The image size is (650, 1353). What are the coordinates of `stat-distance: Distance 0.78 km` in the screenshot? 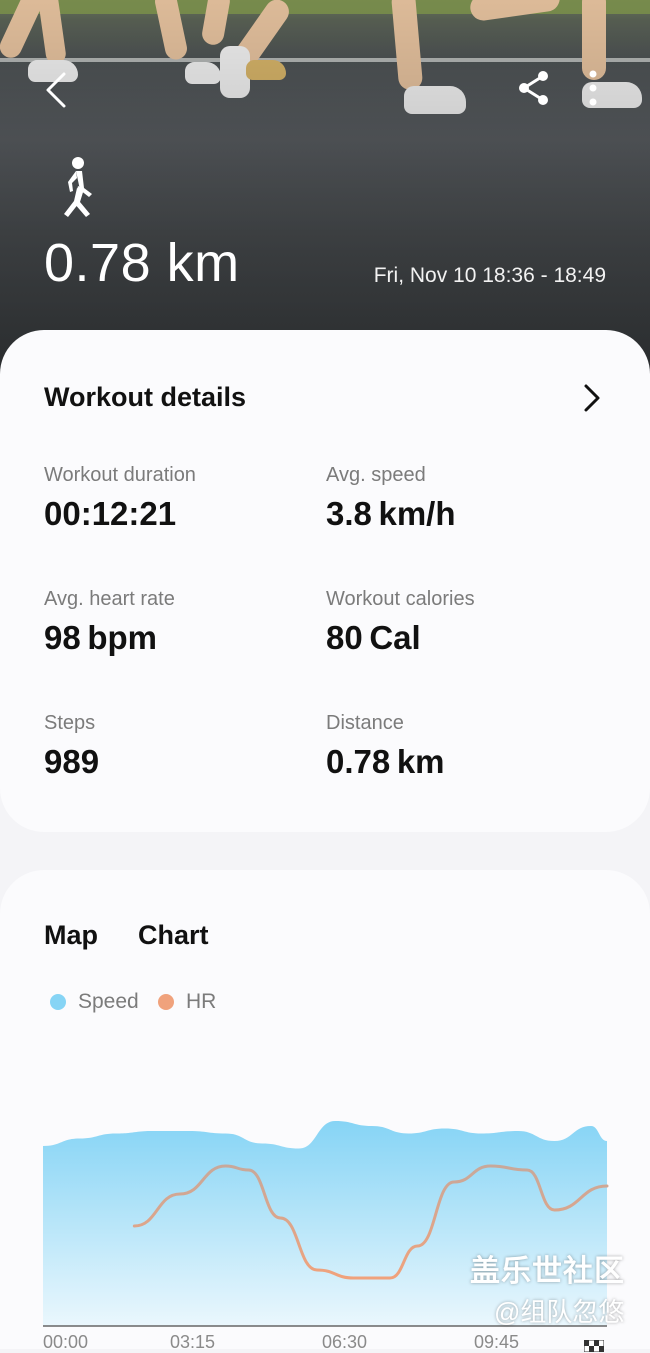 It's located at (385, 746).